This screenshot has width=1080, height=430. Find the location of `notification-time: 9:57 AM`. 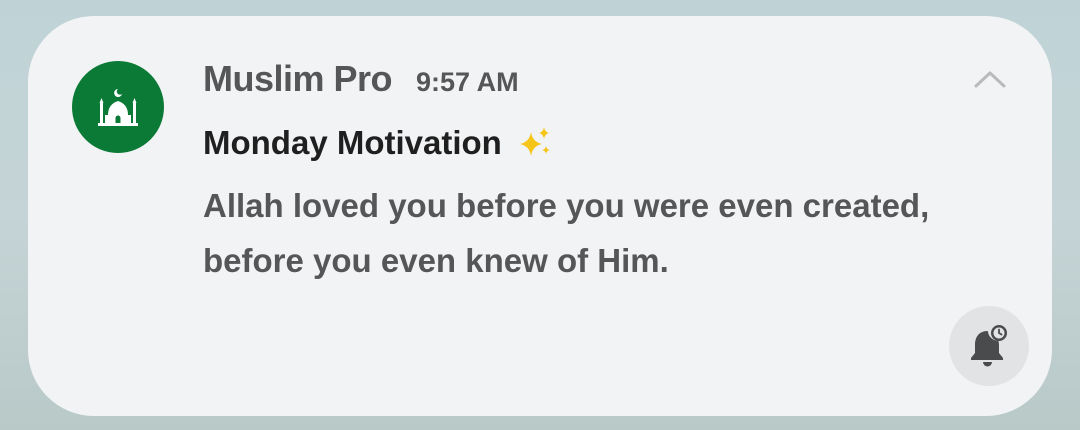

notification-time: 9:57 AM is located at coordinates (467, 82).